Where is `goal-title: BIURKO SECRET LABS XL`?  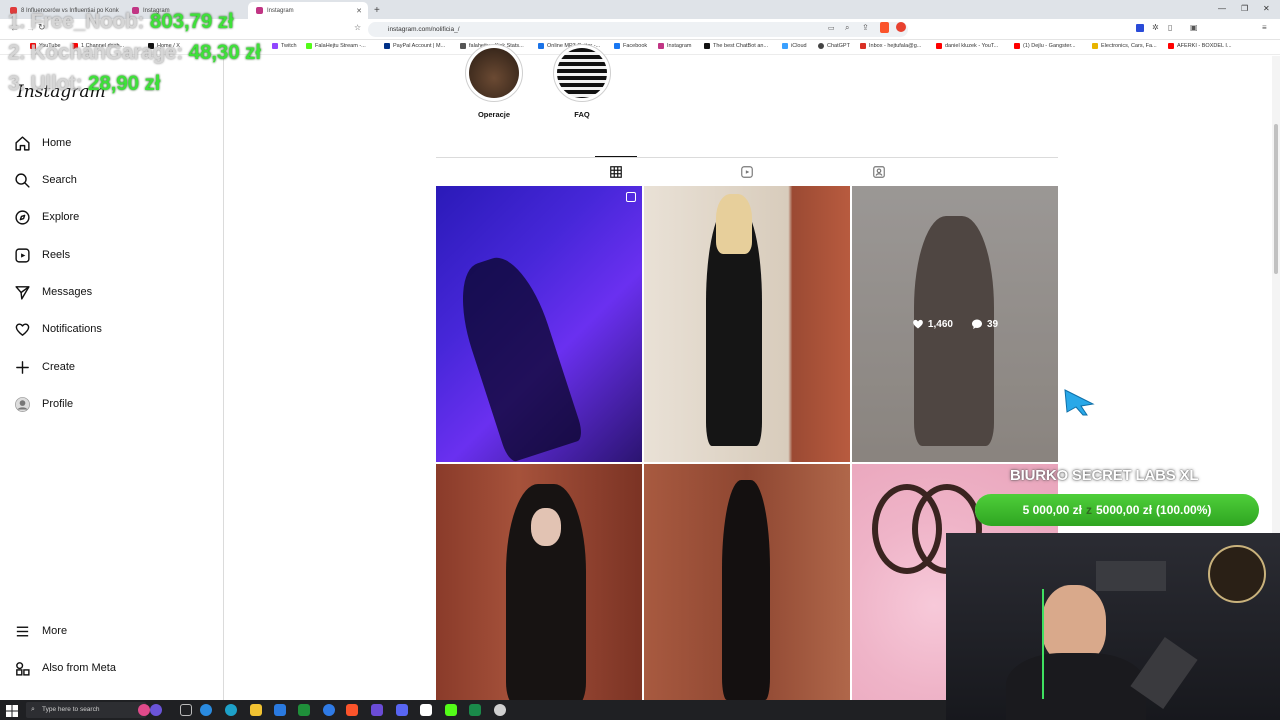
goal-title: BIURKO SECRET LABS XL is located at coordinates (1104, 475).